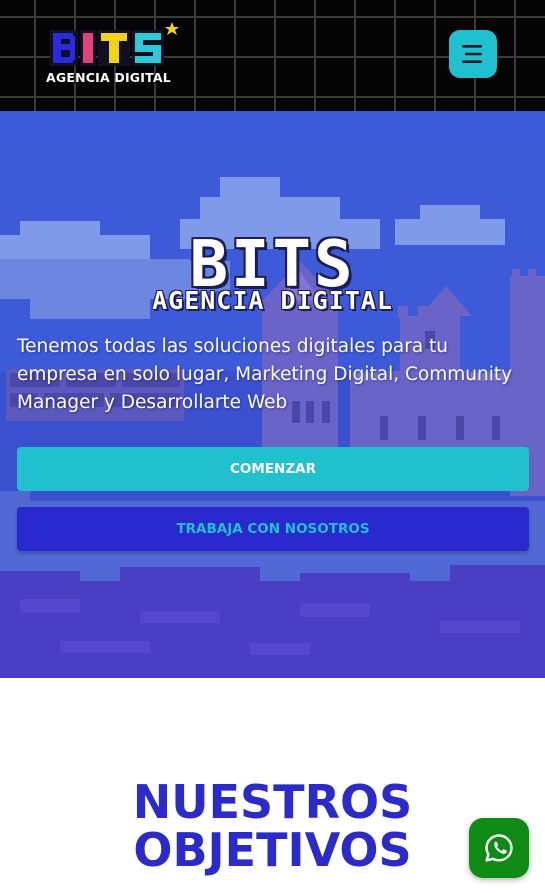 The width and height of the screenshot is (545, 893). I want to click on objetivos-heading-line1: NUESTROS, so click(272, 802).